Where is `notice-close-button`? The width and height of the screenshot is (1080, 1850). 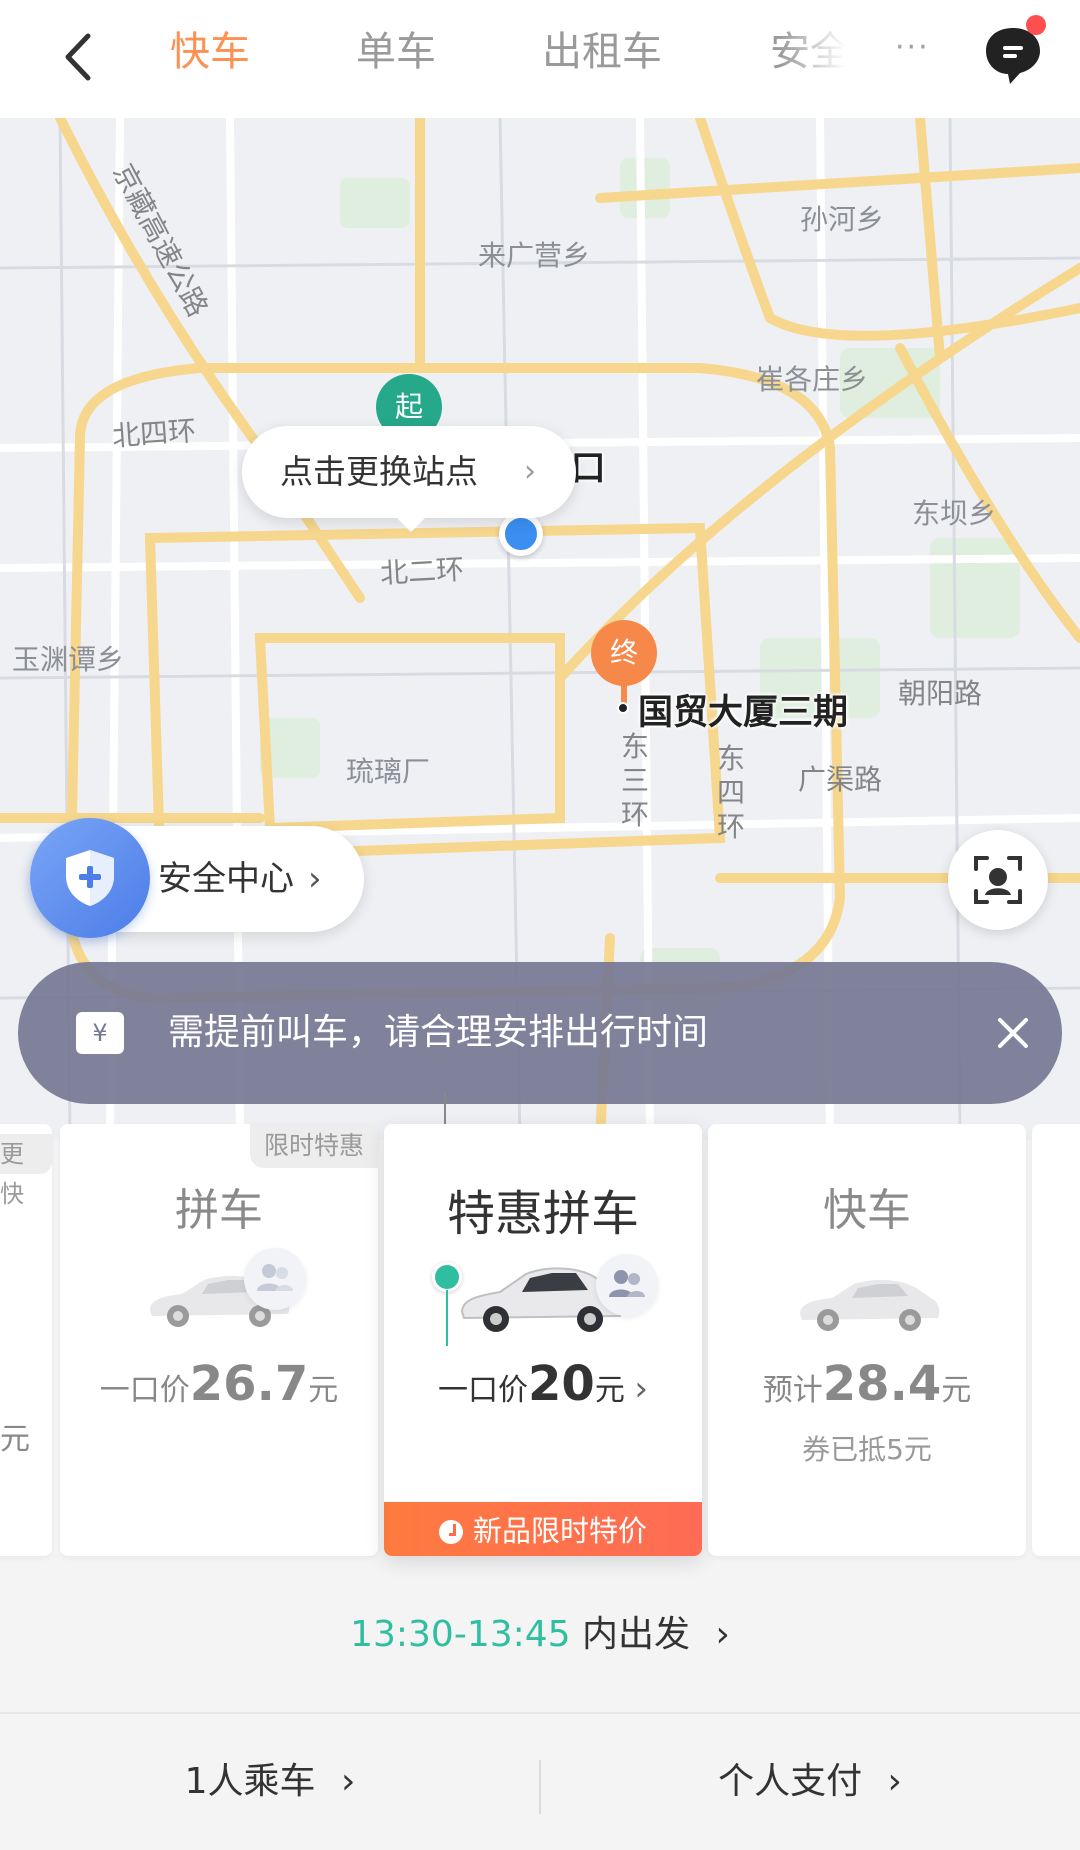 notice-close-button is located at coordinates (1013, 1033).